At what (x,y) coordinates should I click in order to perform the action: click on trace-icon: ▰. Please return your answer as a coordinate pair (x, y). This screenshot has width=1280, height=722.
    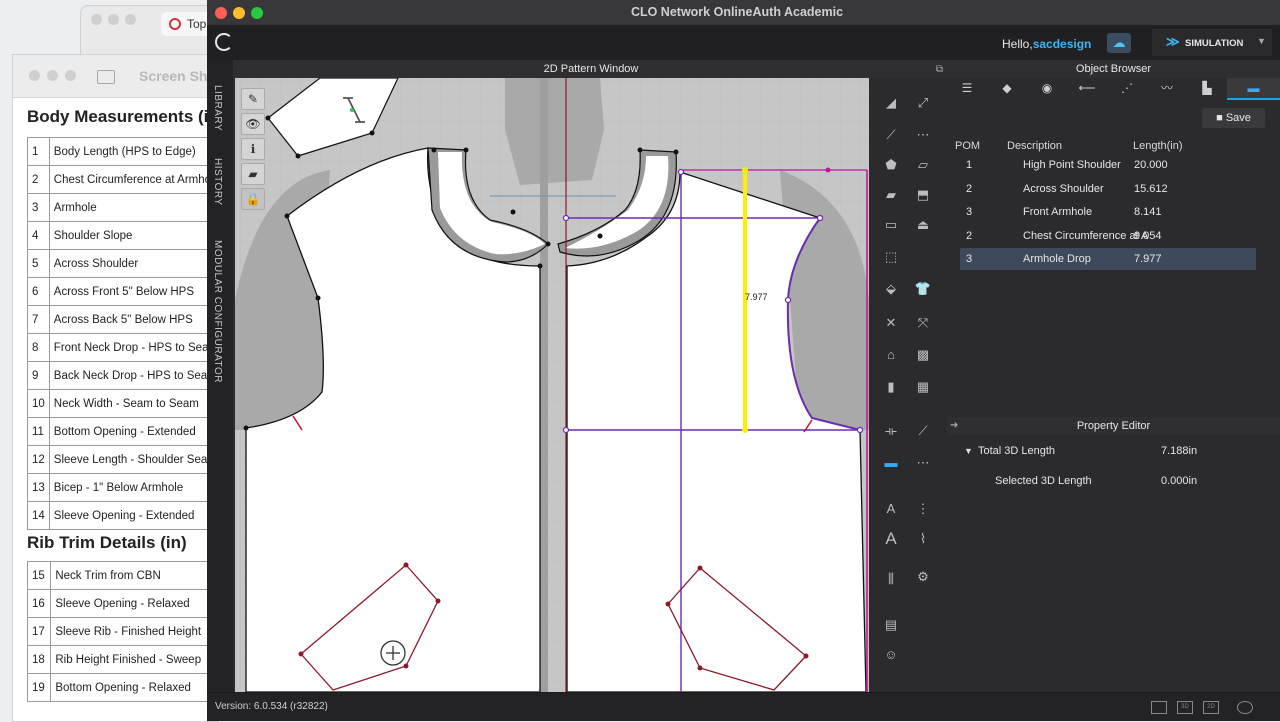
    Looking at the image, I should click on (891, 195).